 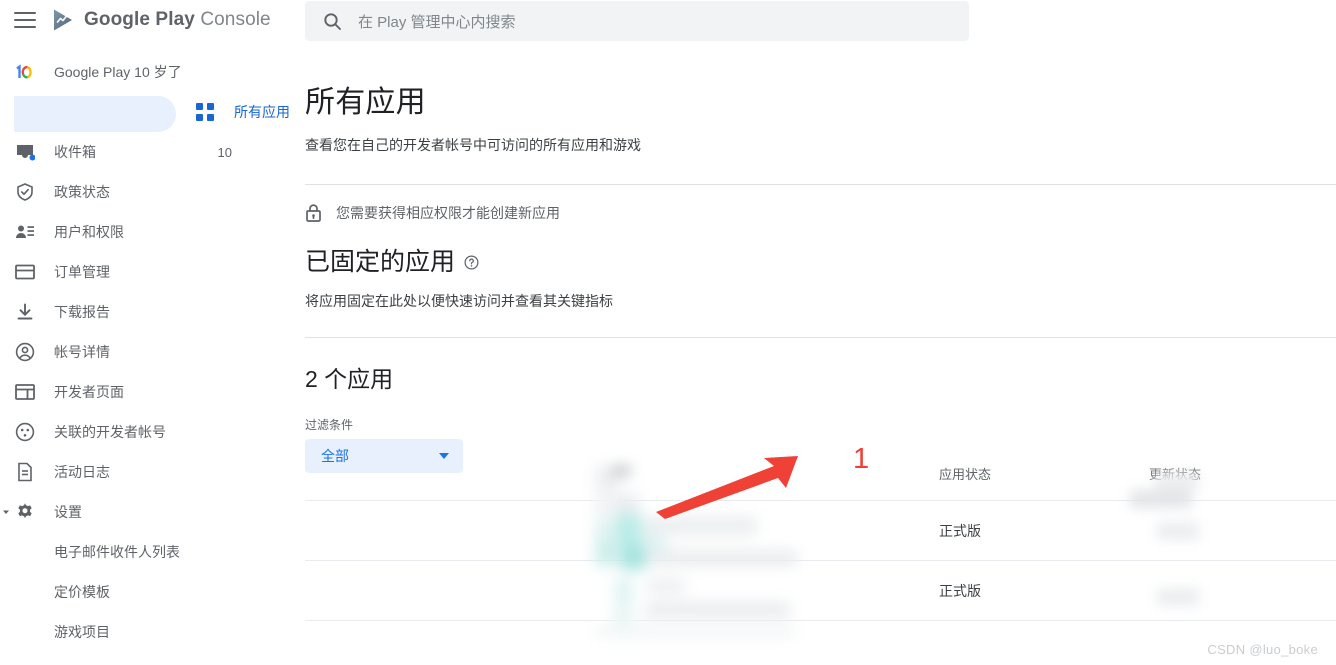 What do you see at coordinates (820, 482) in the screenshot?
I see `table-header-row: 应用状态 更新状态` at bounding box center [820, 482].